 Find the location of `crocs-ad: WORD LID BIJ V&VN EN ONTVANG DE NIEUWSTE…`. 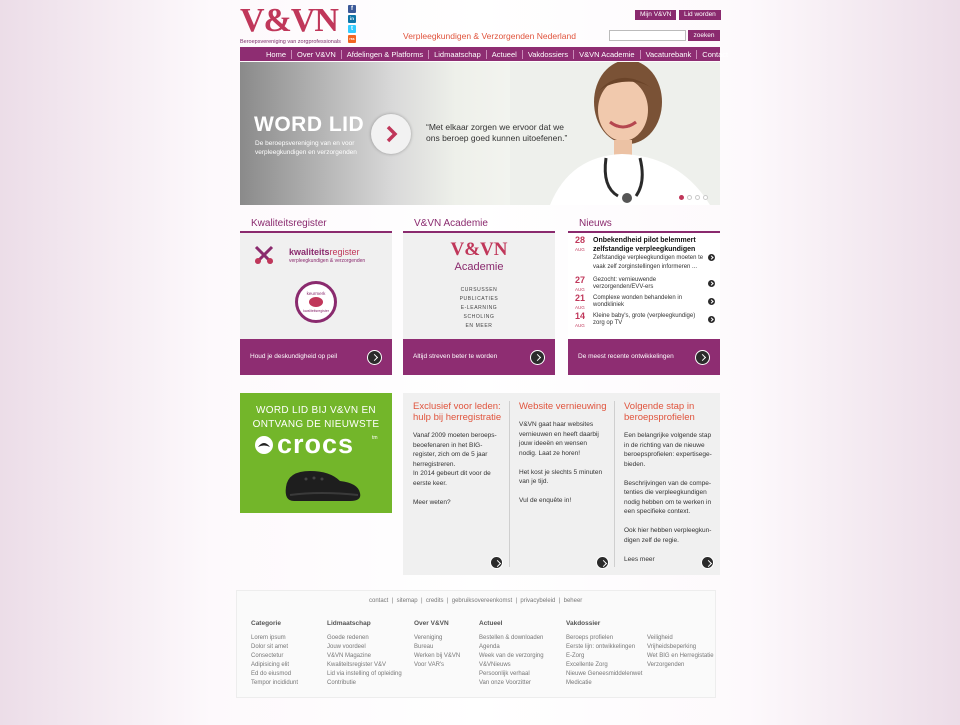

crocs-ad: WORD LID BIJ V&VN EN ONTVANG DE NIEUWSTE… is located at coordinates (316, 453).